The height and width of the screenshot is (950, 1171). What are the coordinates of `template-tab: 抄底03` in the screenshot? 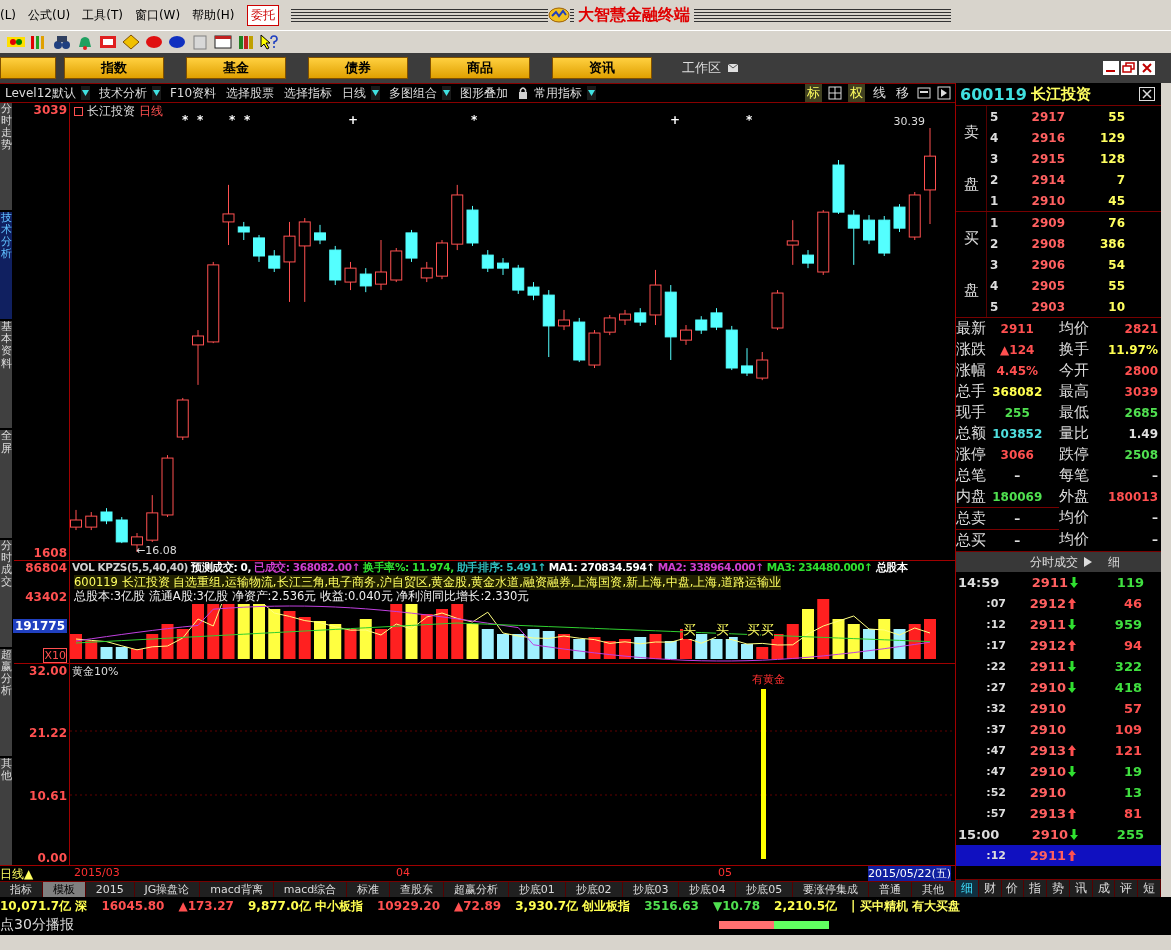 It's located at (651, 889).